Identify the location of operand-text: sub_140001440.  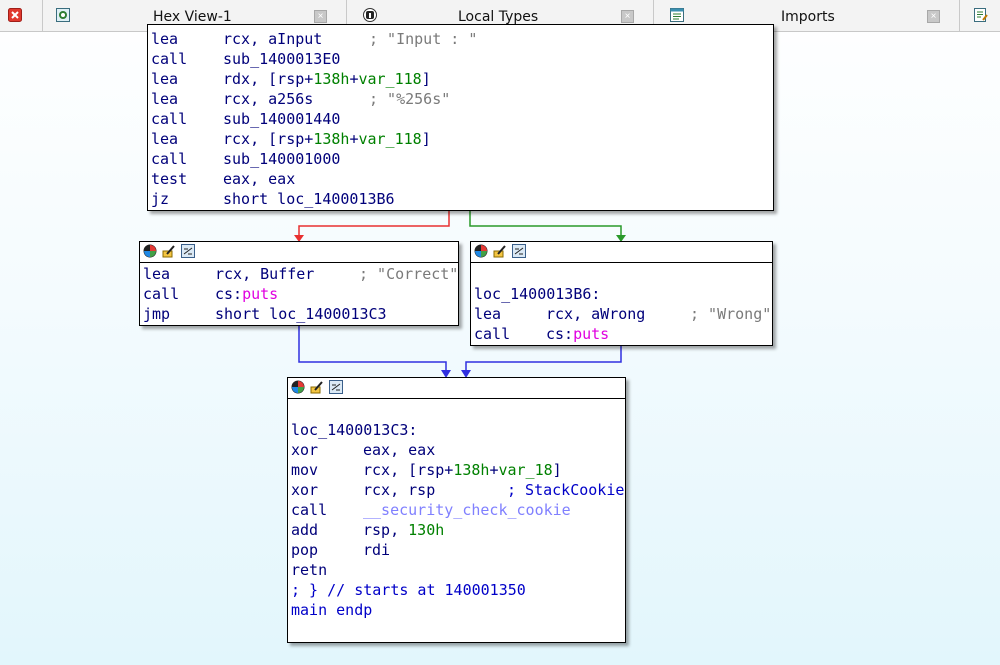
(282, 119).